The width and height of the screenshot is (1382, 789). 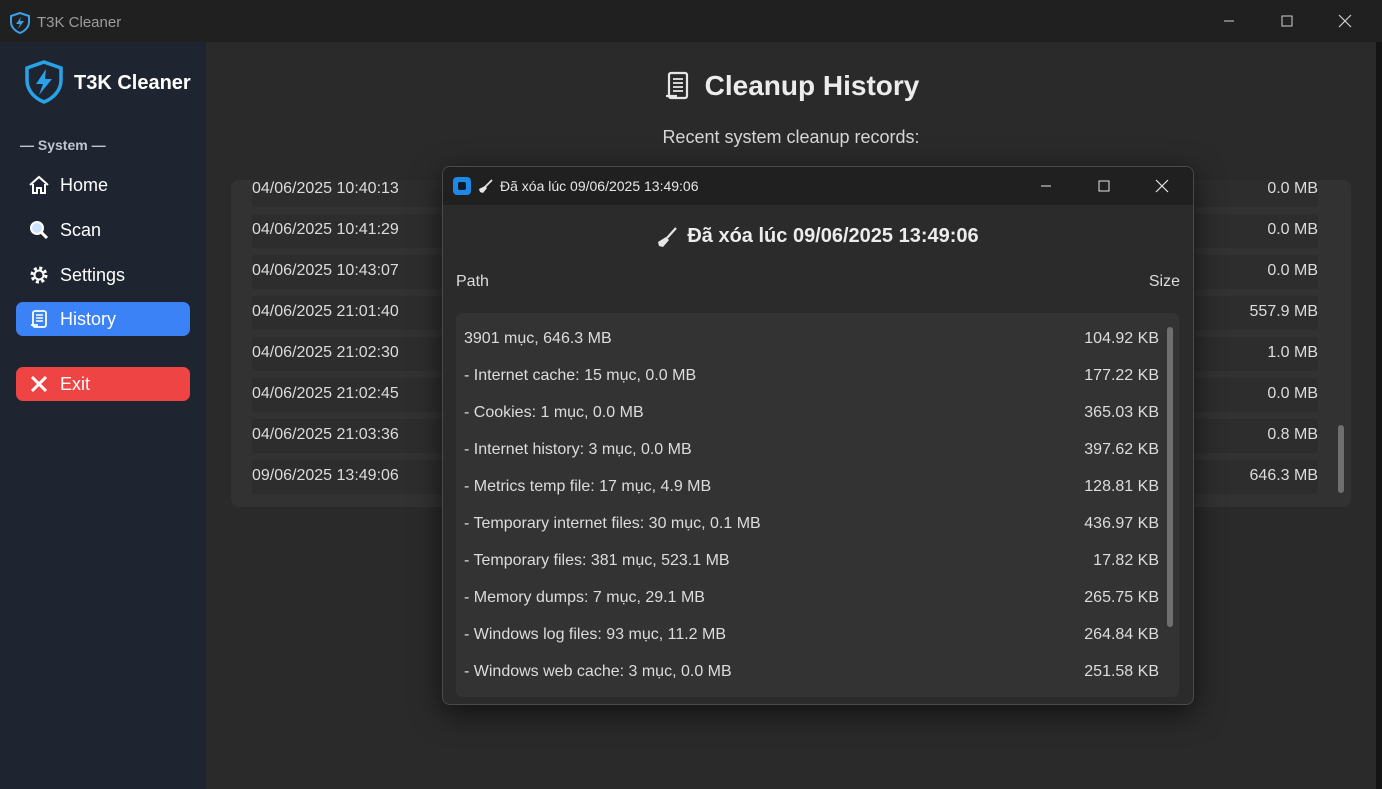 What do you see at coordinates (833, 236) in the screenshot?
I see `dialog-heading-text: Đã xóa lúc 09/06/2025 13:49:06` at bounding box center [833, 236].